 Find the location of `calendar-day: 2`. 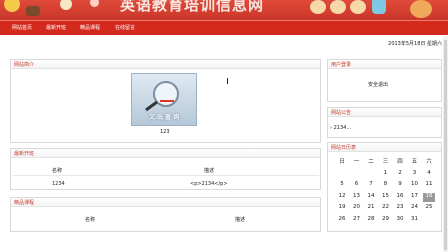

calendar-day: 2 is located at coordinates (400, 174).